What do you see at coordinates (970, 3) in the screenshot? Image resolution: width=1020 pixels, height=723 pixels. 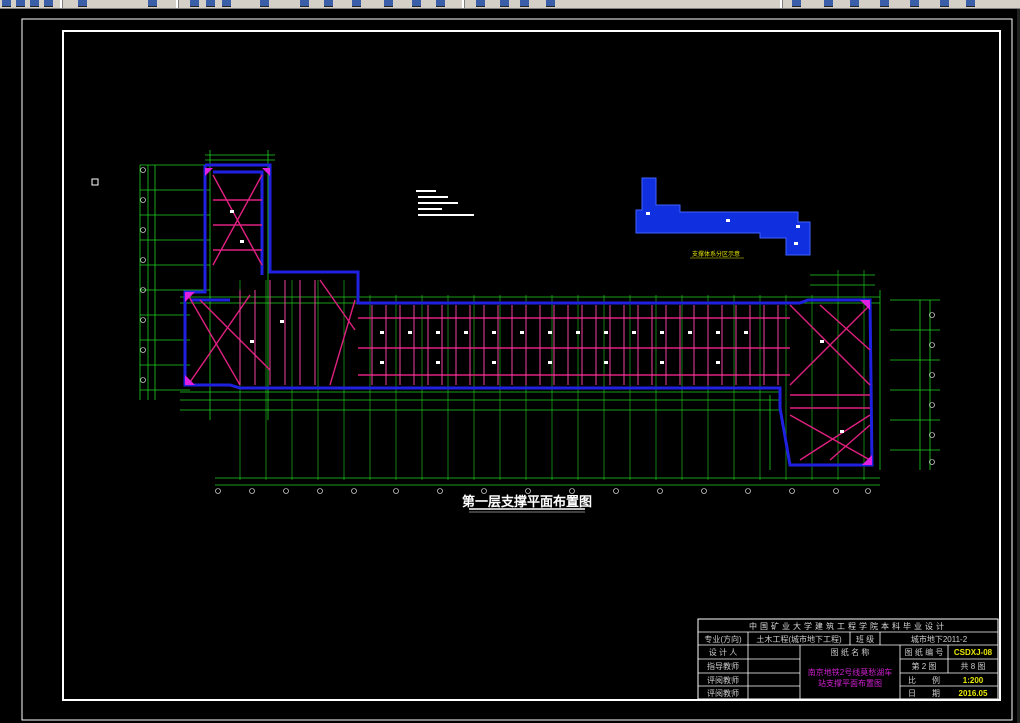 I see `tablestyle-control-icon` at bounding box center [970, 3].